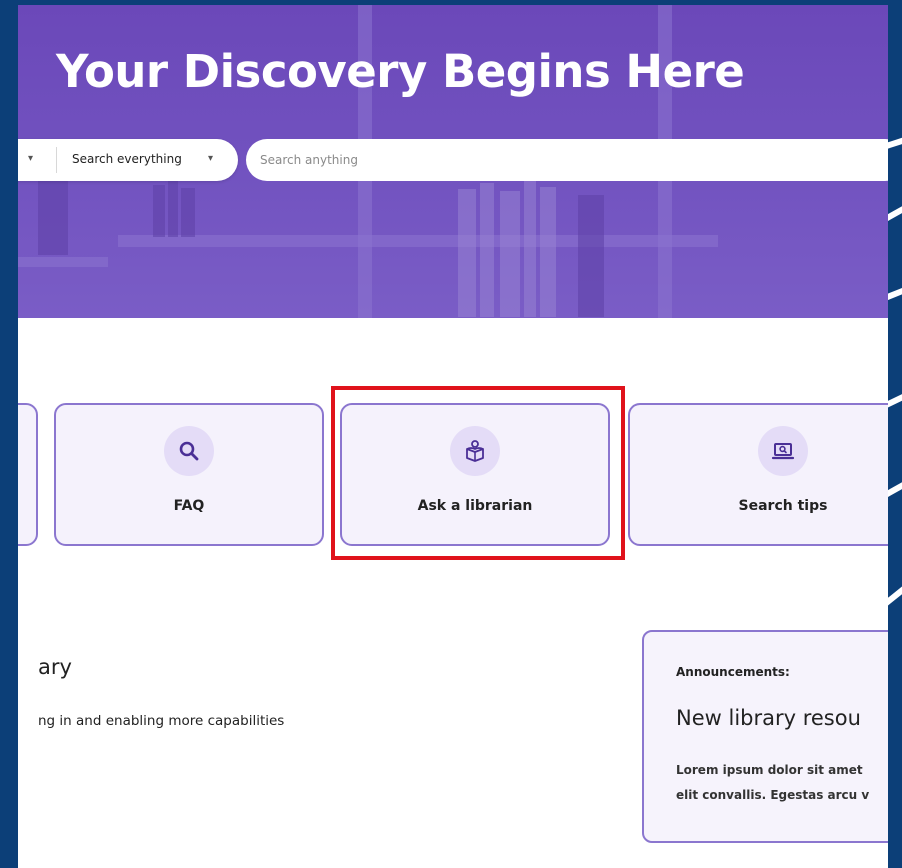 The height and width of the screenshot is (868, 902). I want to click on announcement-body-line: elit convallis. Egestas arcu v, so click(773, 795).